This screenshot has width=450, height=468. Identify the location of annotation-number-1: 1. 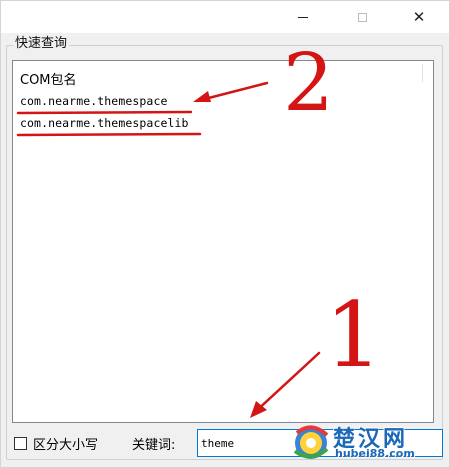
(354, 335).